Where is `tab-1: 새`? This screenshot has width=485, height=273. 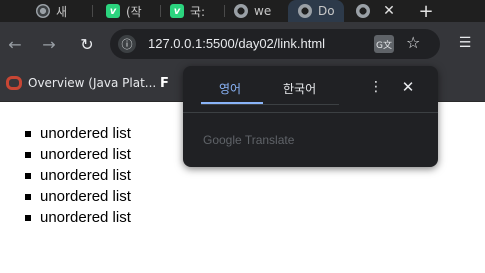 tab-1: 새 is located at coordinates (60, 11).